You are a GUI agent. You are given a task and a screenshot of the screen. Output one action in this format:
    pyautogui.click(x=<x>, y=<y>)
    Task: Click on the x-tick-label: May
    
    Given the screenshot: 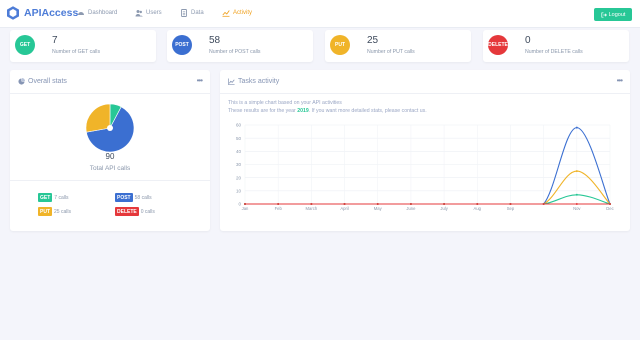 What is the action you would take?
    pyautogui.click(x=378, y=208)
    